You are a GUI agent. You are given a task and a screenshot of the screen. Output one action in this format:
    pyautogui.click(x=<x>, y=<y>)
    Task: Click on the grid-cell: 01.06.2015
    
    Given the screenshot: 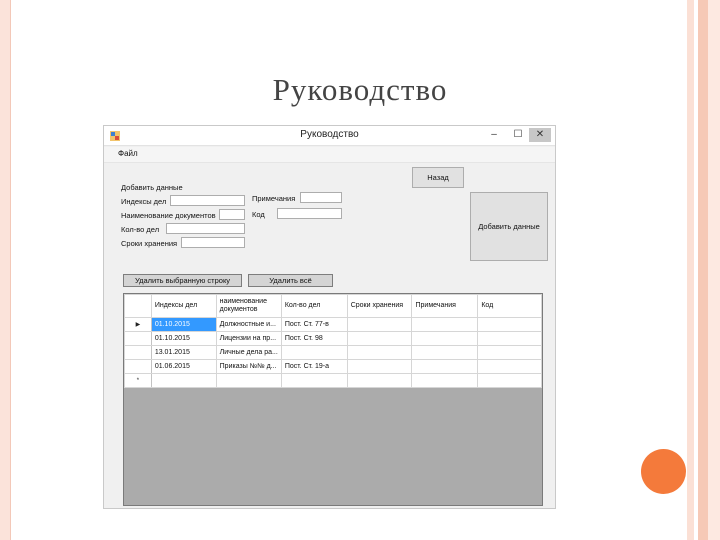 What is the action you would take?
    pyautogui.click(x=183, y=366)
    